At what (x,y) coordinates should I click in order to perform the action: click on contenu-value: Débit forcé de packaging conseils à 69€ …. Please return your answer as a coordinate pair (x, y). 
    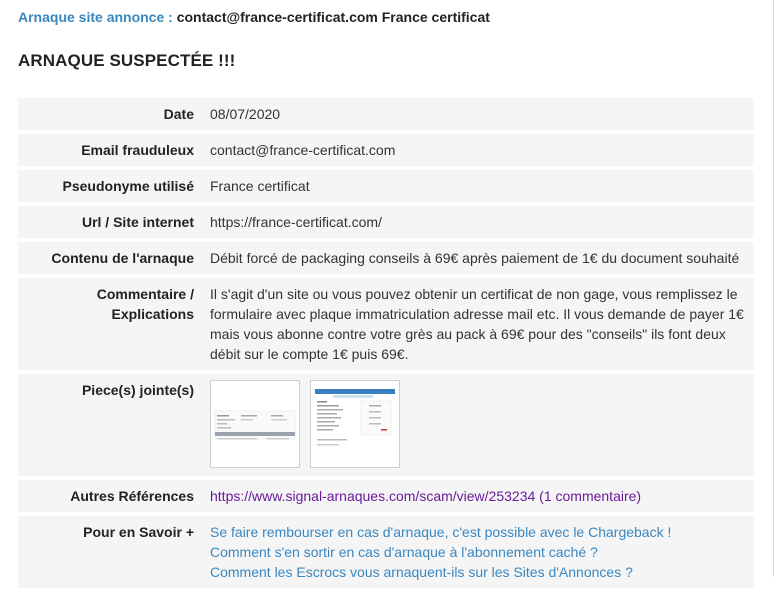
    Looking at the image, I should click on (478, 258).